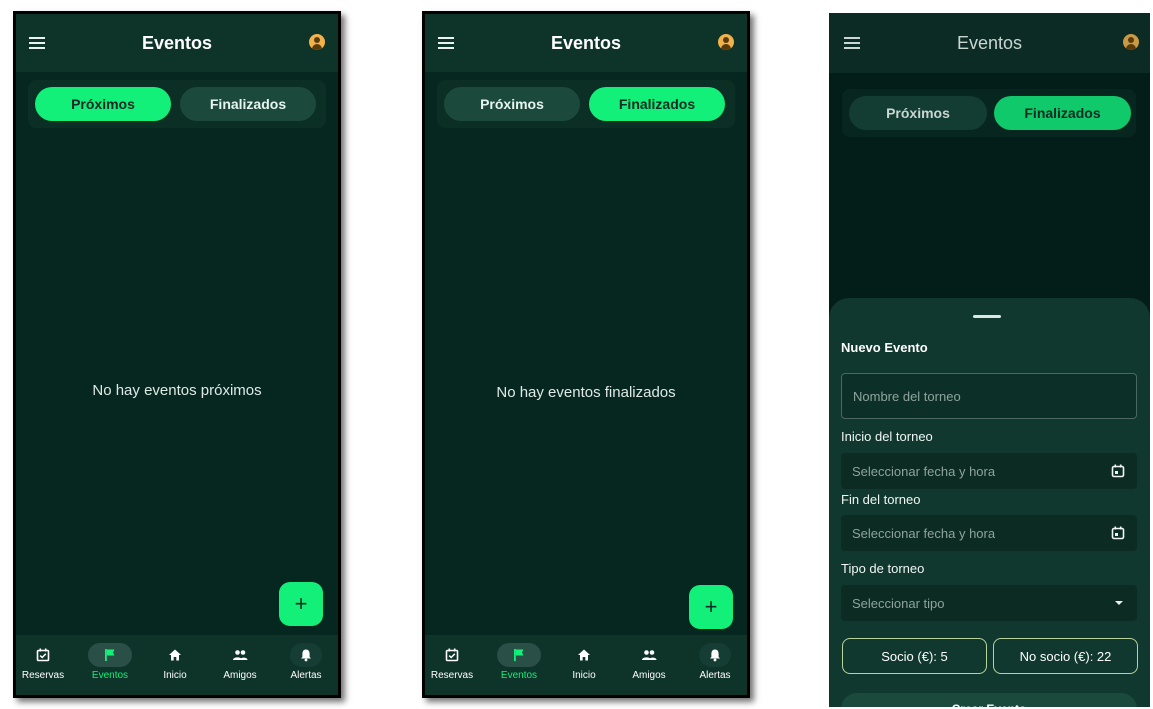  I want to click on sheet-title: Nuevo Evento, so click(884, 347).